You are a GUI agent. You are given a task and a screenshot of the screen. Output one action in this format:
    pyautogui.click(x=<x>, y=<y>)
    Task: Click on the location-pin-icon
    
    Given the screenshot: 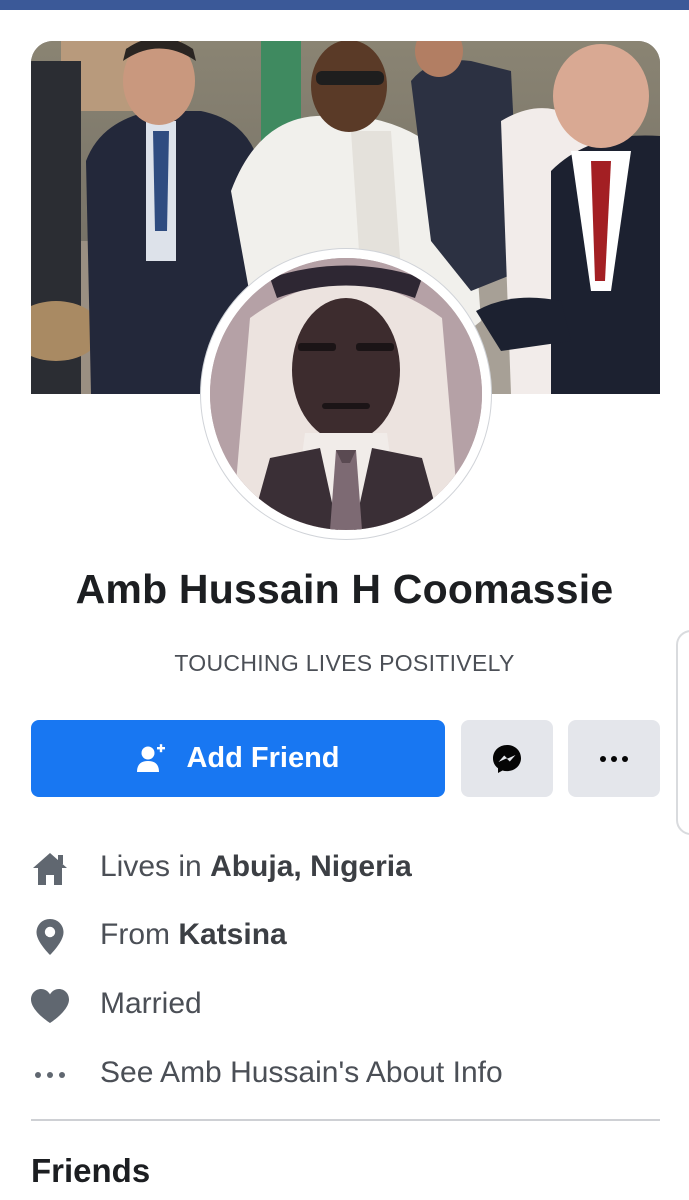 What is the action you would take?
    pyautogui.click(x=50, y=937)
    